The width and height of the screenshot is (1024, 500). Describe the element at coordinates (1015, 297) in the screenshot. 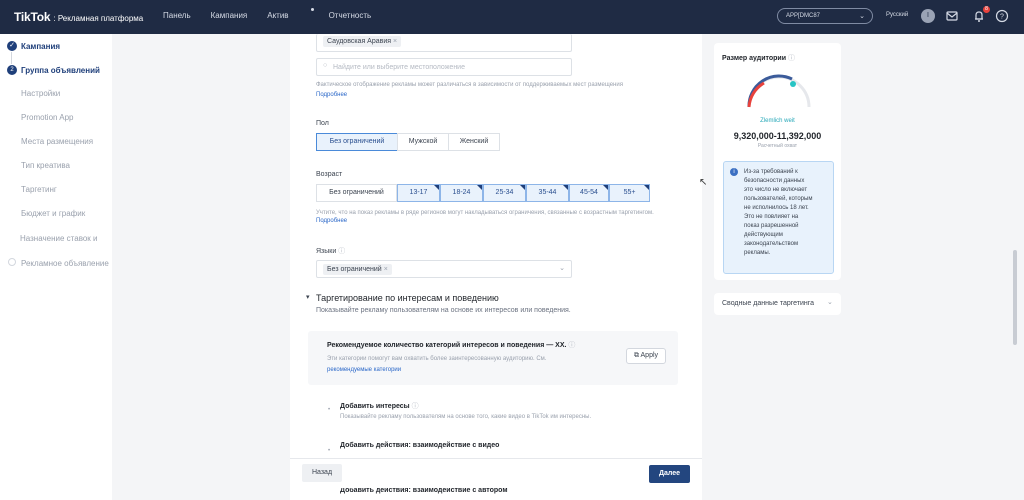

I see `page-scrollbar` at that location.